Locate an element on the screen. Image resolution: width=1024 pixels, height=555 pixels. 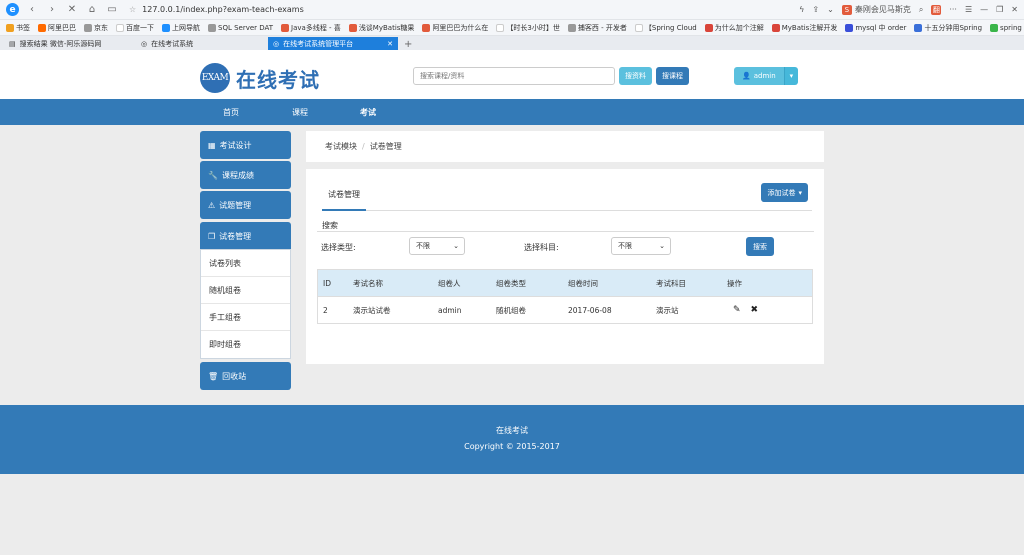
breadcrumb: 考试模块 / 试卷管理 is located at coordinates (565, 146).